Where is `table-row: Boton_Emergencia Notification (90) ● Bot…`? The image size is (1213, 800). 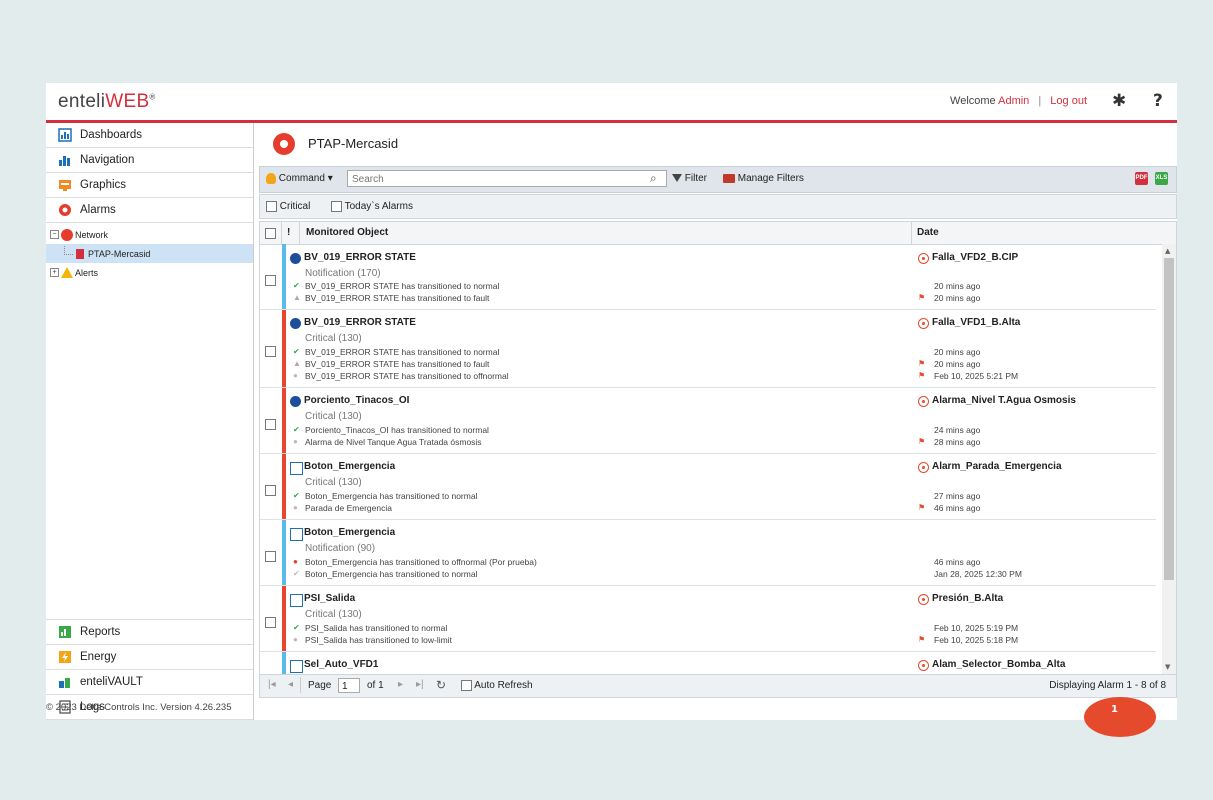
table-row: Boton_Emergencia Notification (90) ● Bot… is located at coordinates (708, 553).